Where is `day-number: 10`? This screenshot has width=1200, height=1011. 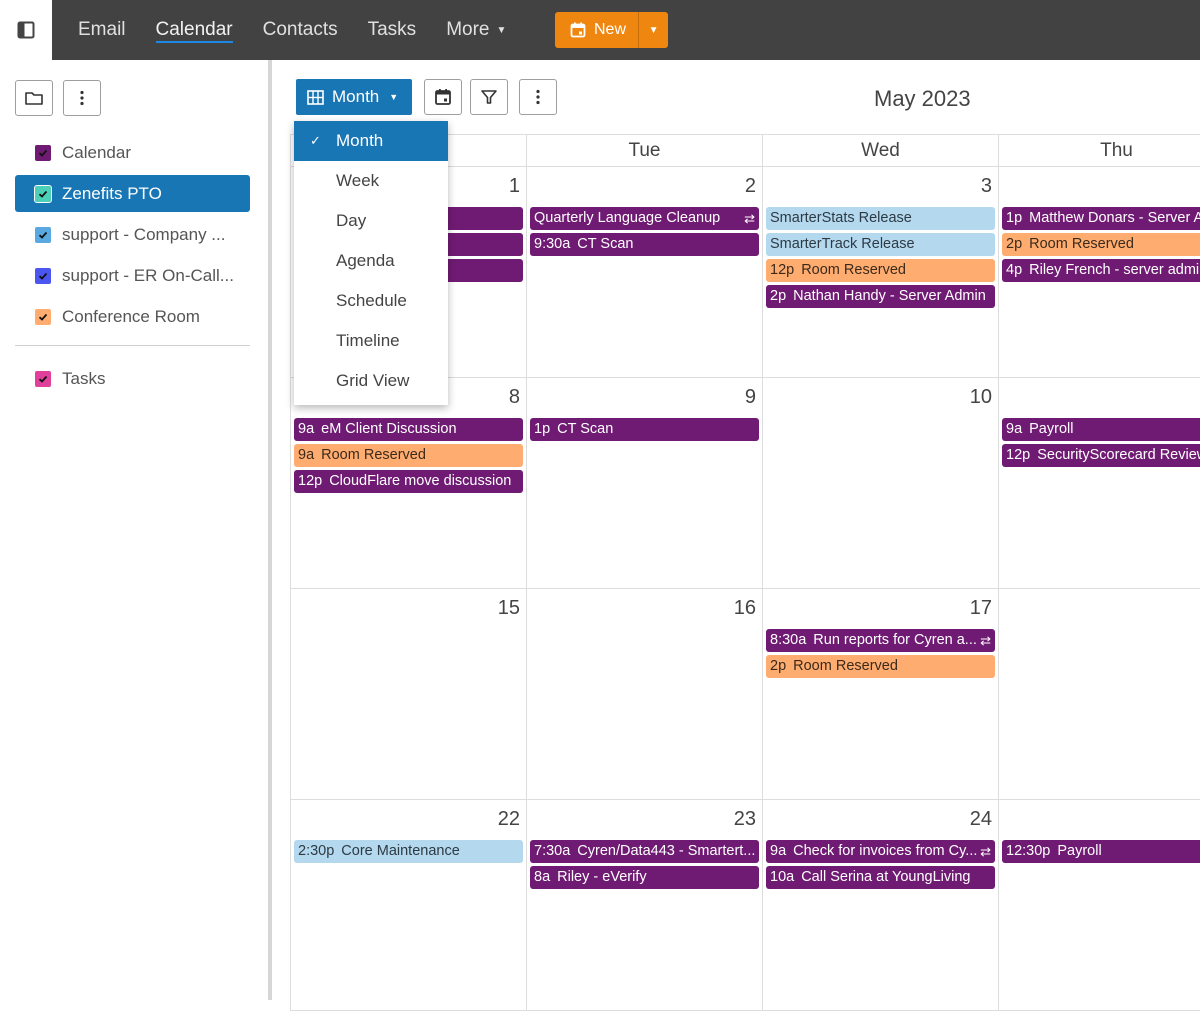 day-number: 10 is located at coordinates (981, 397).